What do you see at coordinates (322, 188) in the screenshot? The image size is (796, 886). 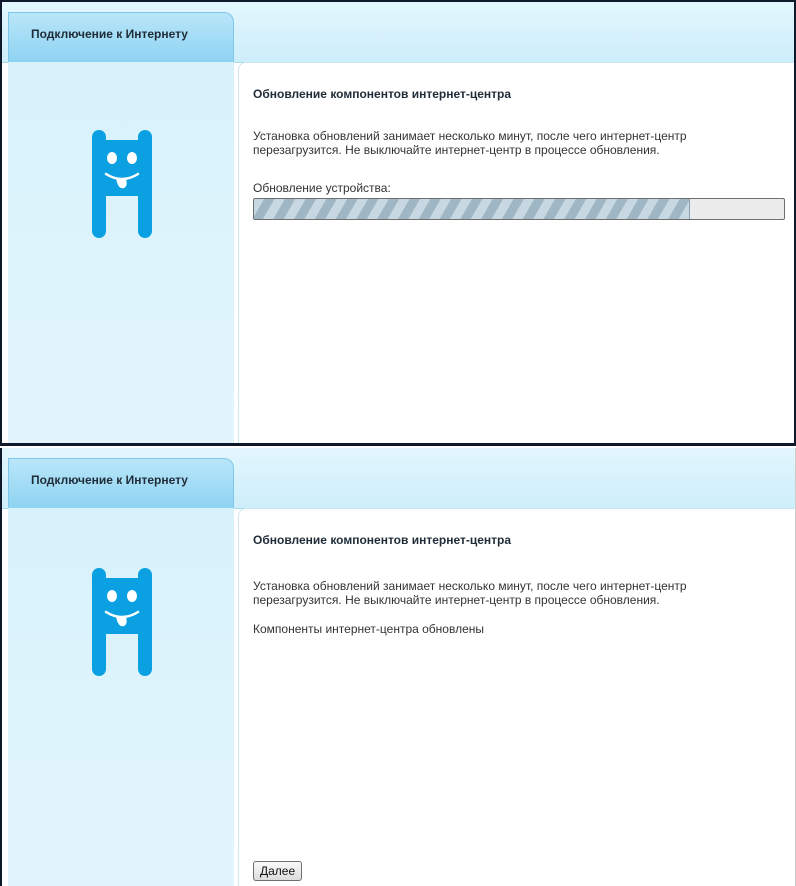 I see `progress-label: Обновление устройства:` at bounding box center [322, 188].